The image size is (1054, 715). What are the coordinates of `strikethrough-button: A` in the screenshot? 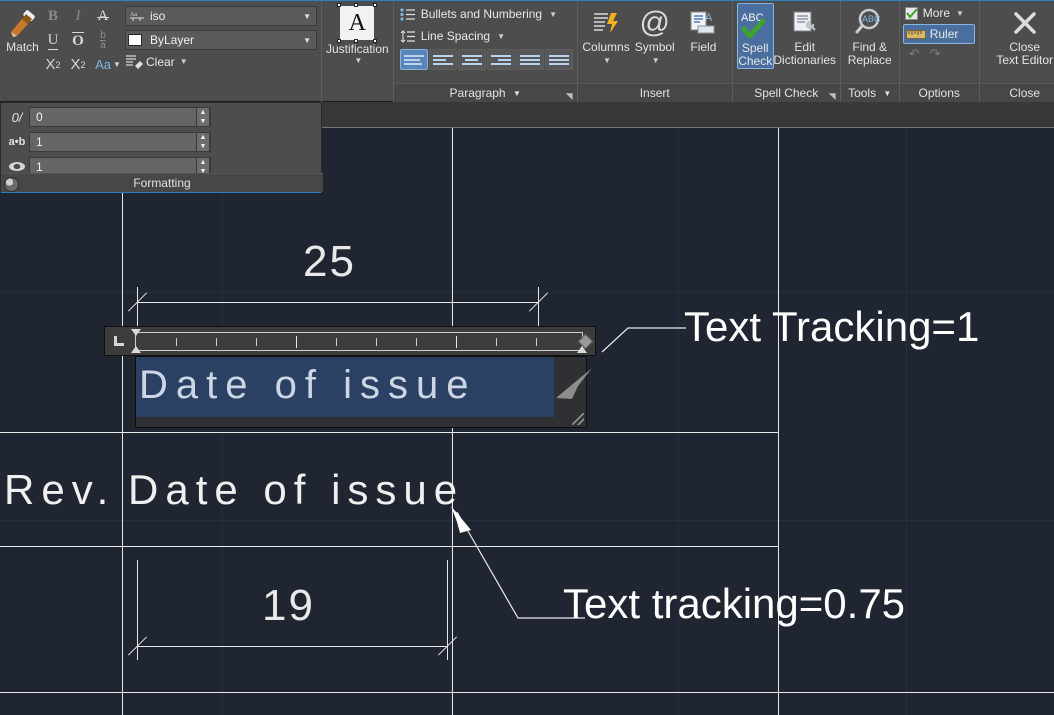 It's located at (103, 16).